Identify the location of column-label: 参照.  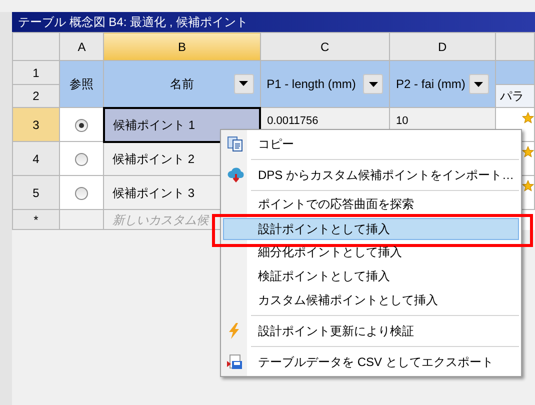
(82, 84).